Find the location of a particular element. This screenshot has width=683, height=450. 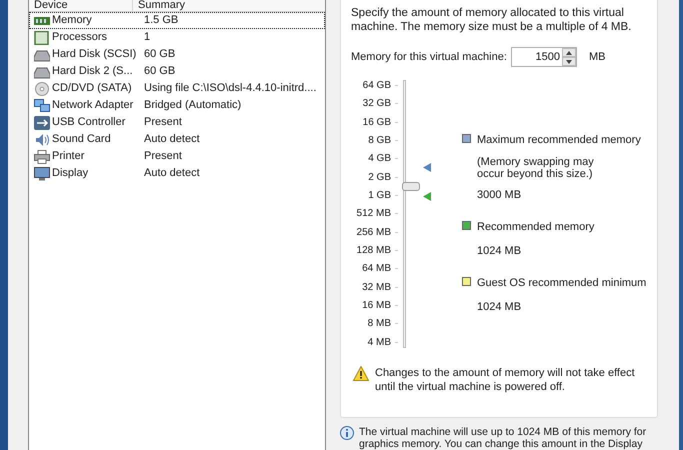

tick-label: 64 GB is located at coordinates (376, 85).